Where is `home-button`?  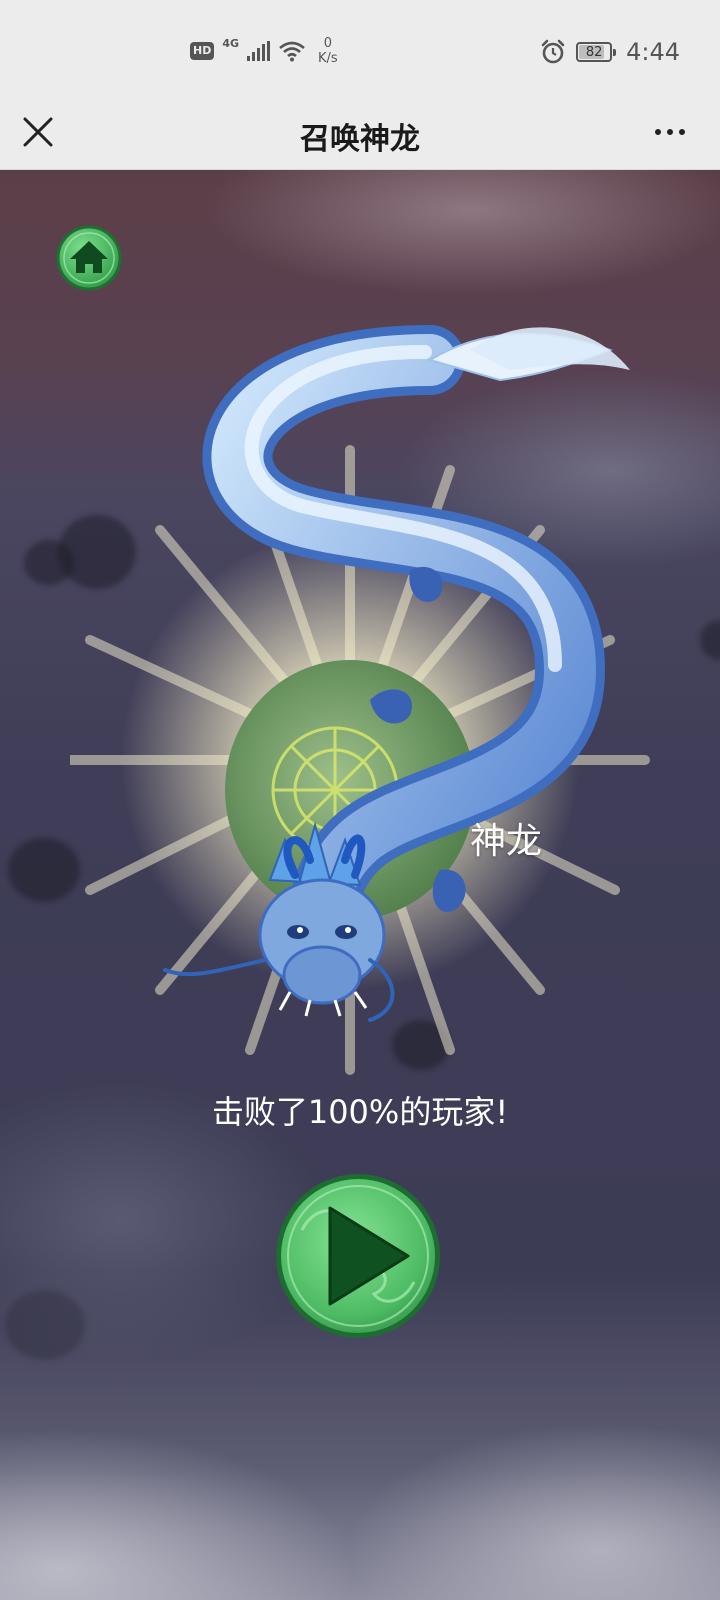 home-button is located at coordinates (89, 258).